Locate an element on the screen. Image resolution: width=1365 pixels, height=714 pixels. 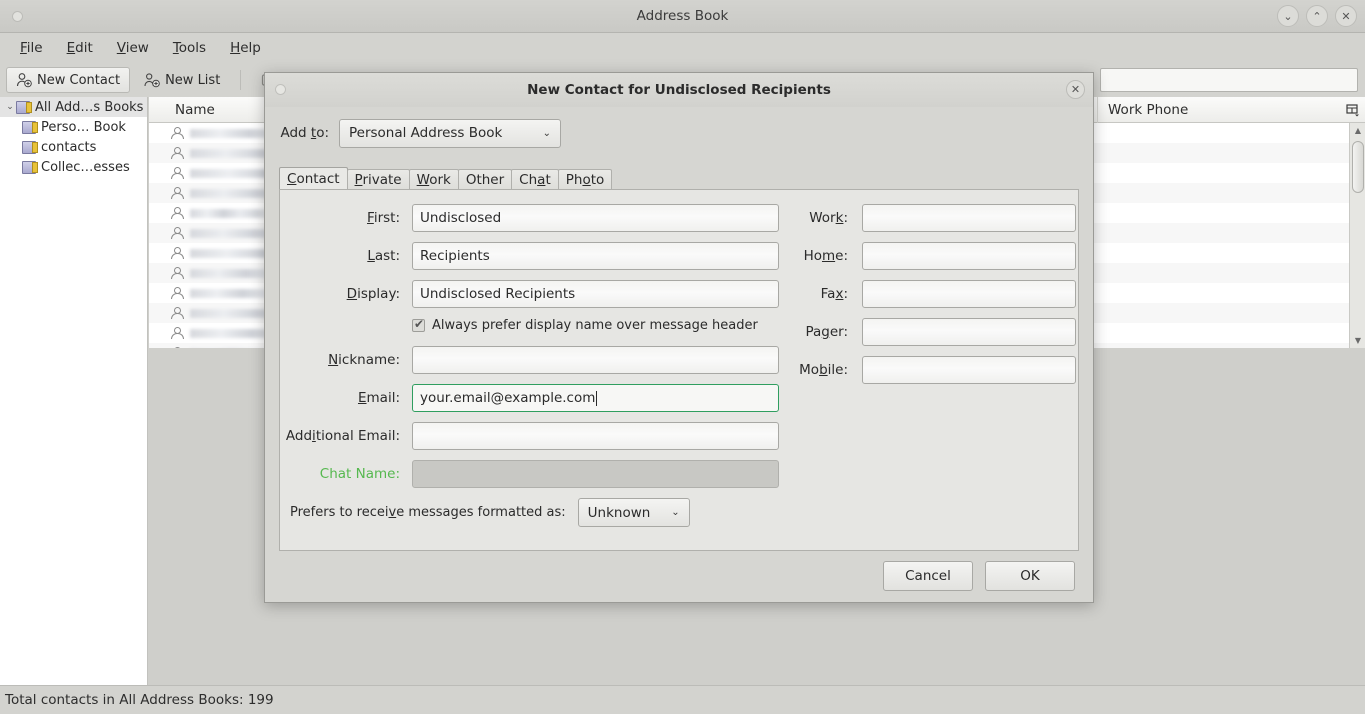
add-to-select: Personal Address Book ⌄ is located at coordinates (450, 133).